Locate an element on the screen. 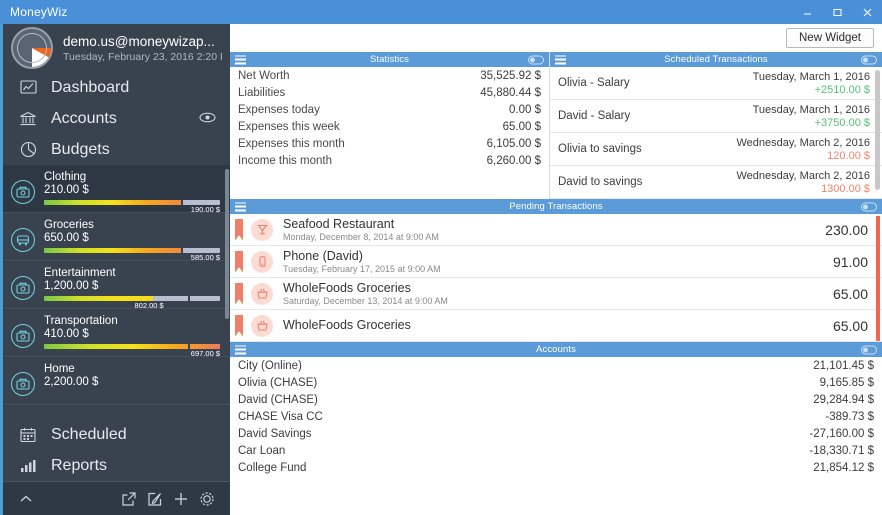 The image size is (882, 515). table-row: Car Loan -18,330.71 $ is located at coordinates (556, 450).